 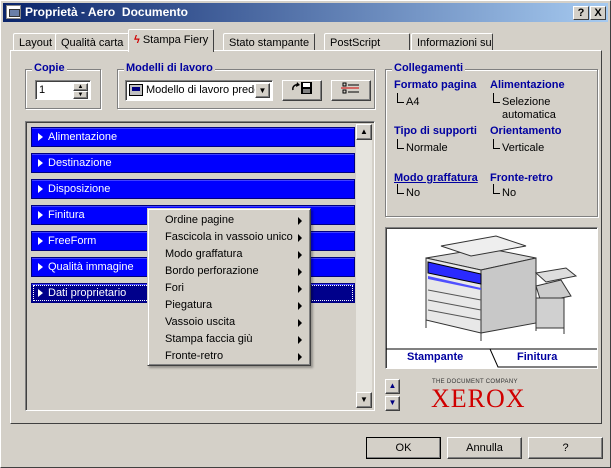 What do you see at coordinates (305, 12) in the screenshot?
I see `title-bar: Proprietà - Aero Documento ? X` at bounding box center [305, 12].